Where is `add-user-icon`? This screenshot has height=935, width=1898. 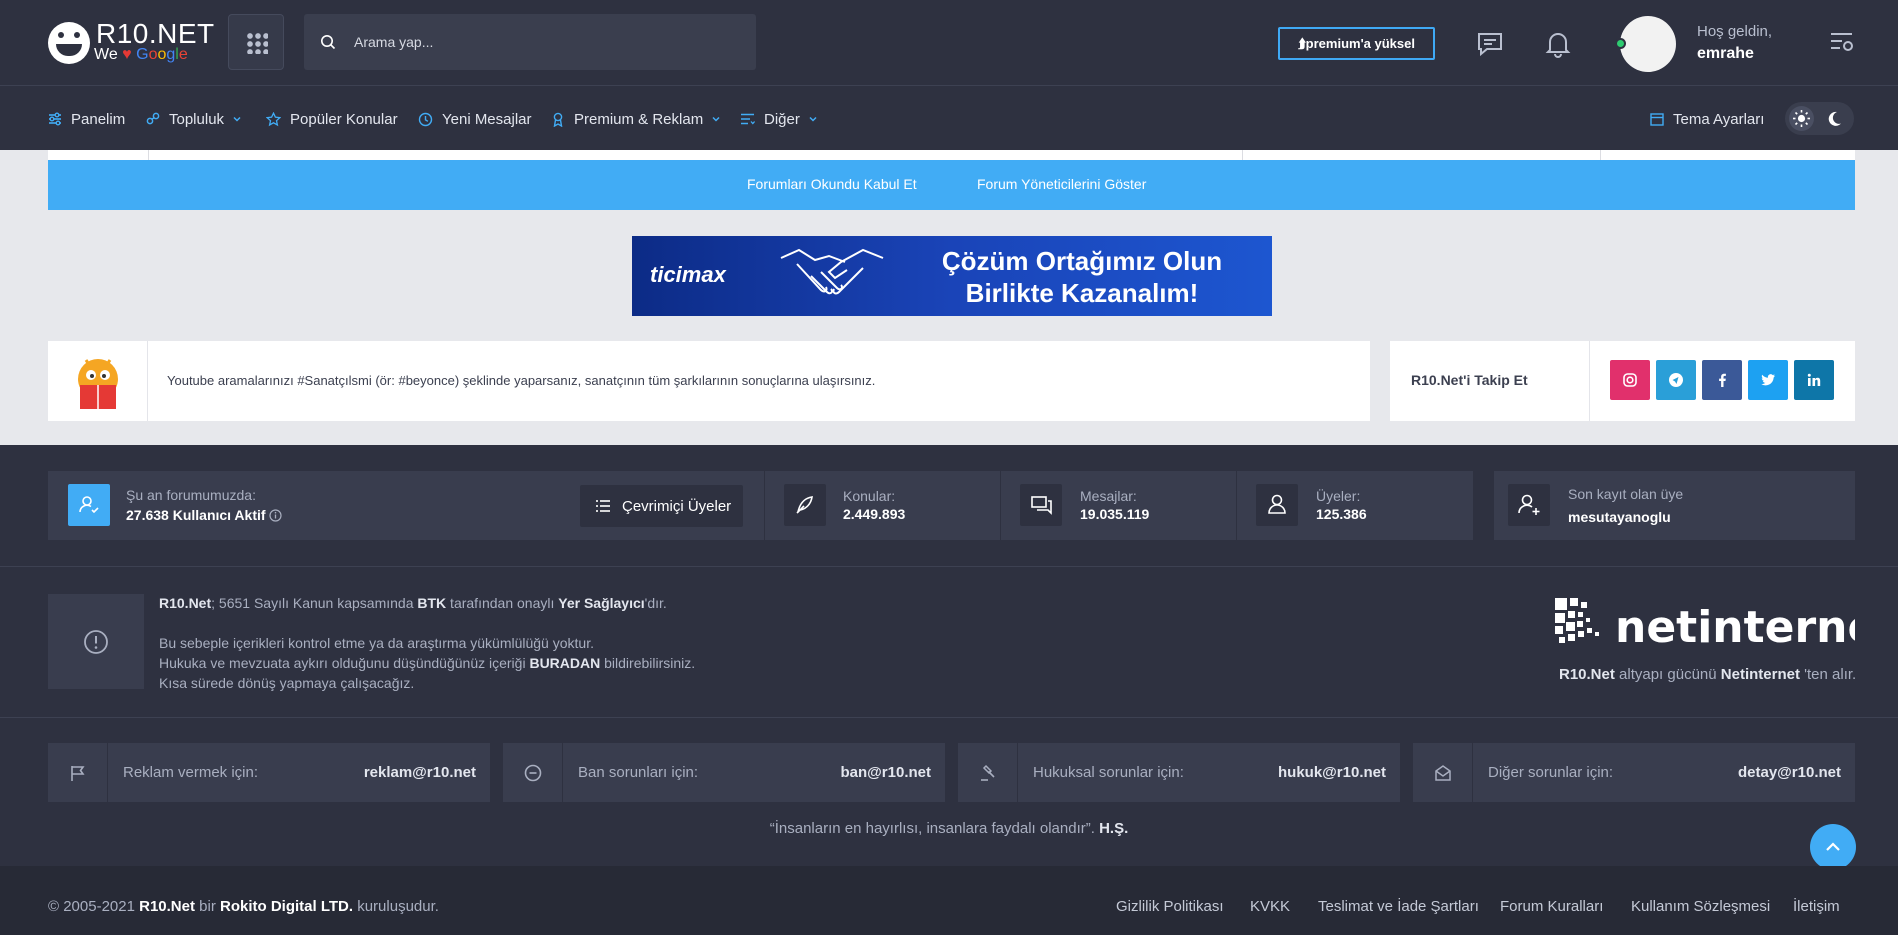 add-user-icon is located at coordinates (1529, 505).